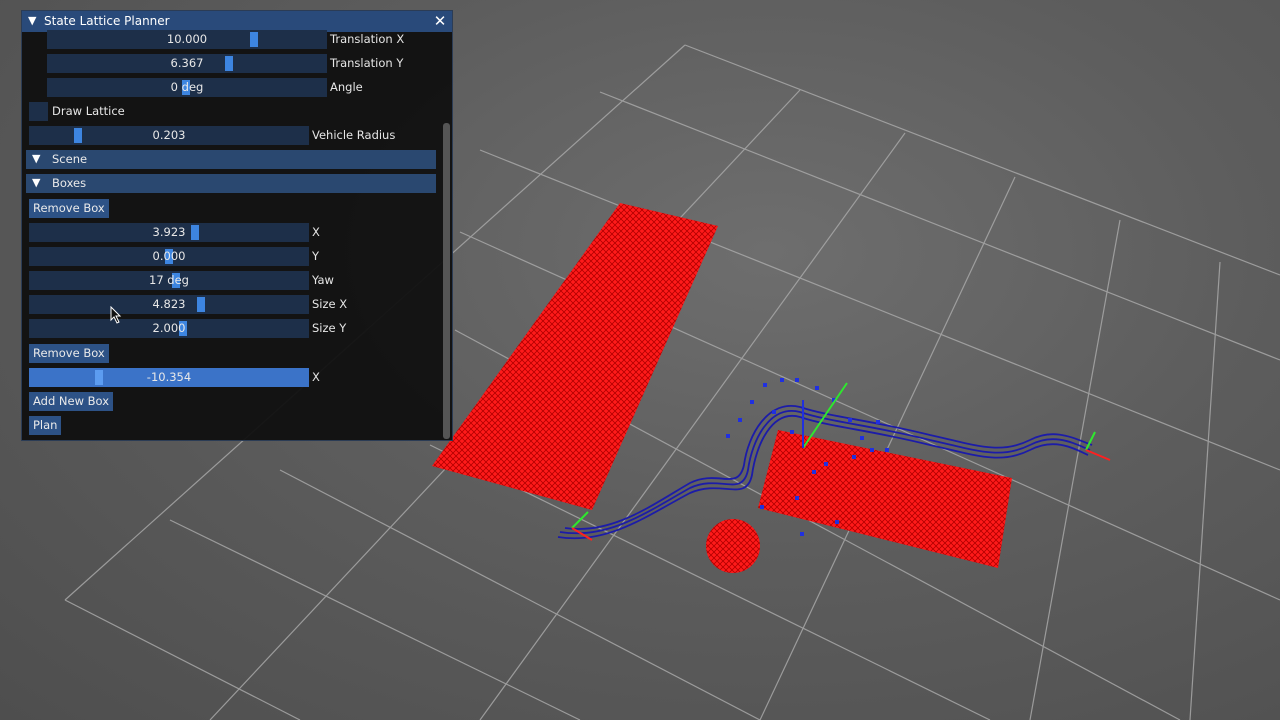 The height and width of the screenshot is (720, 1280). I want to click on box-size-x-slider: 4.823, so click(169, 304).